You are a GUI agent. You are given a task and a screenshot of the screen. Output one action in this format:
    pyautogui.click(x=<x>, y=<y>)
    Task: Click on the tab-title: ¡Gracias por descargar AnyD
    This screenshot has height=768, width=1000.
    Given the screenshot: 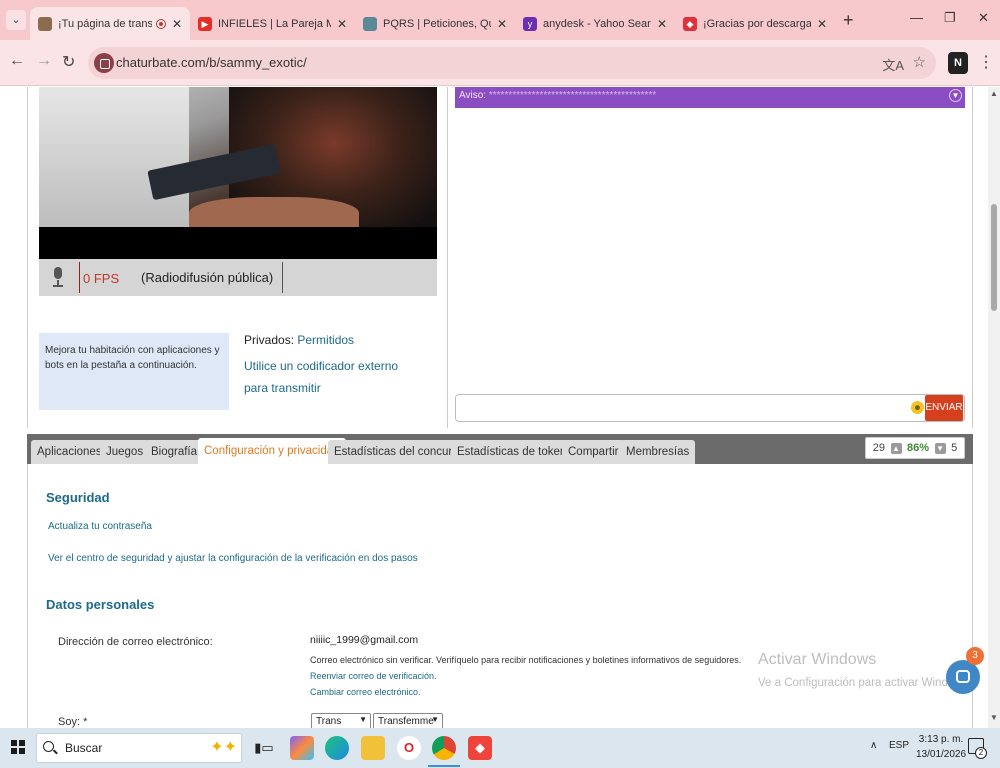 What is the action you would take?
    pyautogui.click(x=757, y=23)
    